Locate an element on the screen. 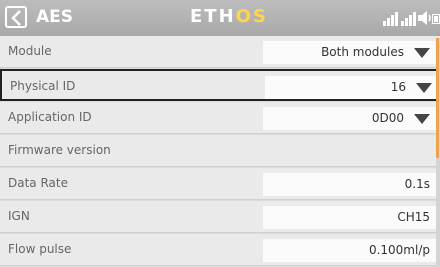 The height and width of the screenshot is (267, 440). flow-pulse-input: 0.100ml/p is located at coordinates (349, 250).